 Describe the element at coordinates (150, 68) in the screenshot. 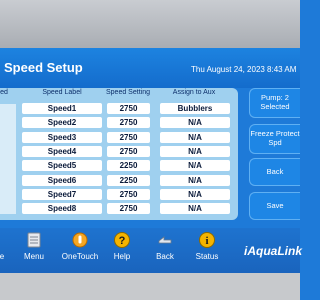

I see `header-bar: Speed Setup Thu August 24, 2023 8:43 AM` at that location.